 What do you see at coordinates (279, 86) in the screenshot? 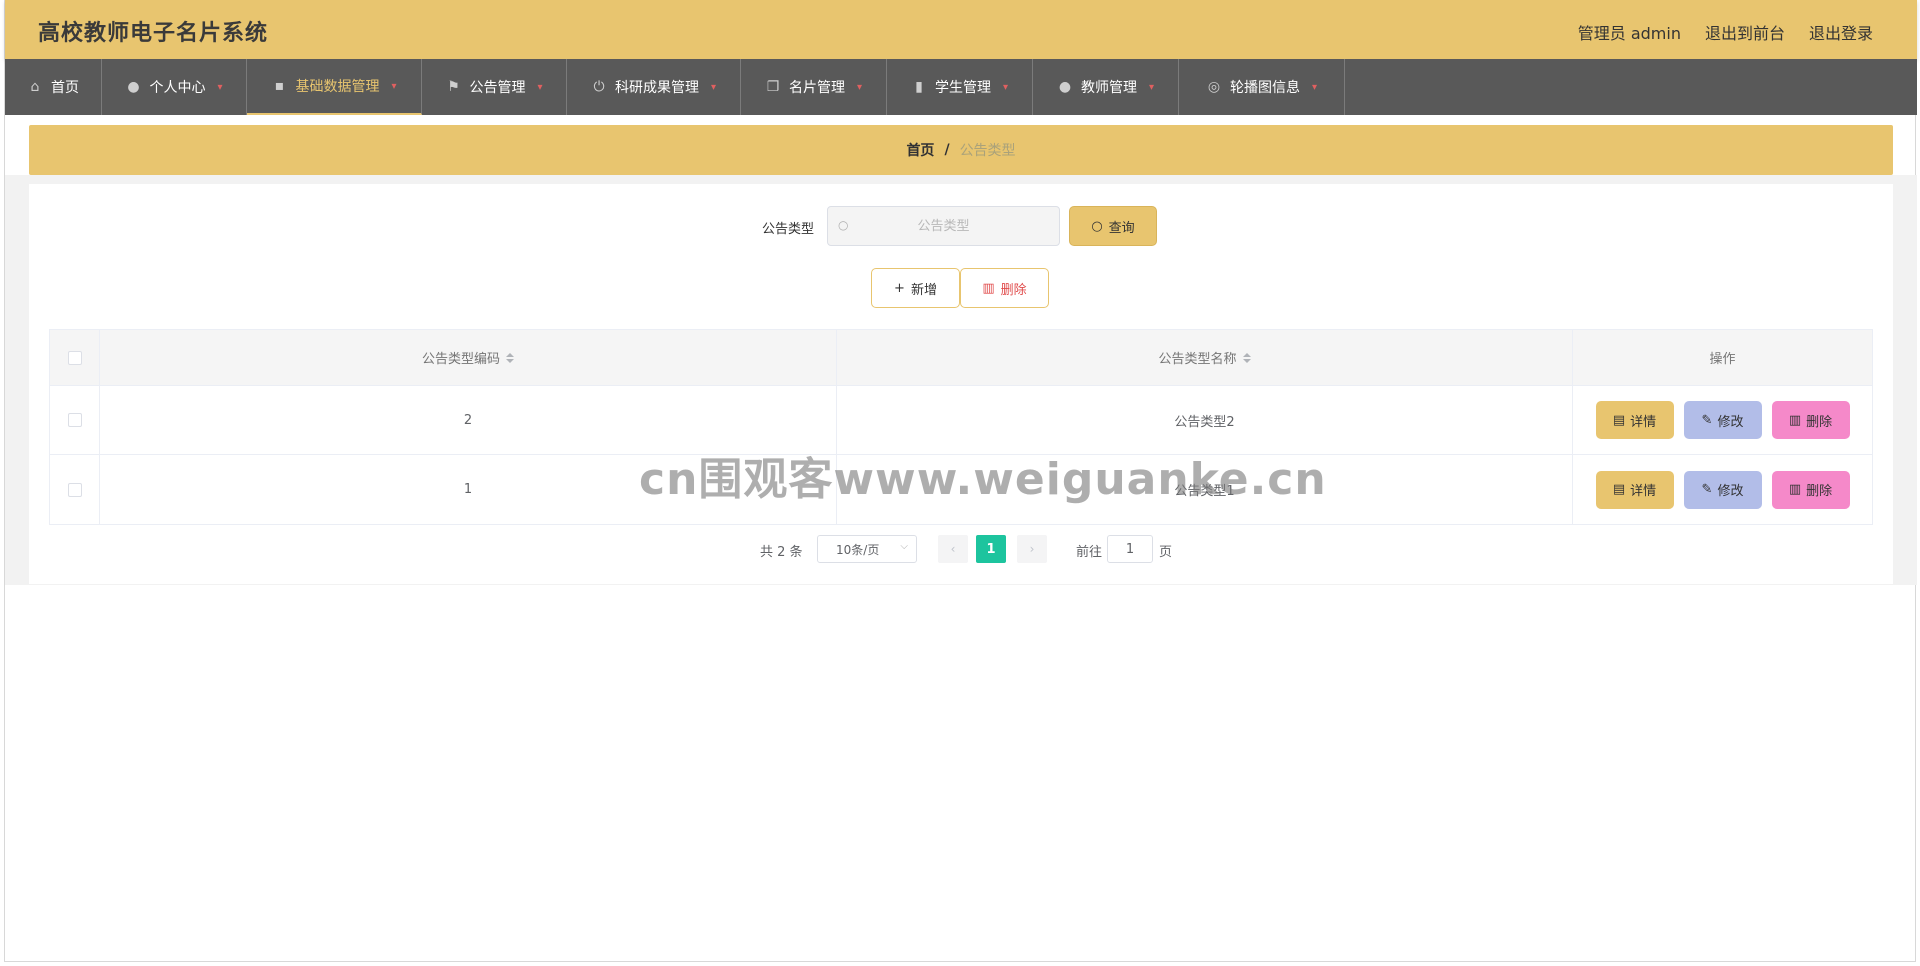
I see `chat-icon: ▪` at bounding box center [279, 86].